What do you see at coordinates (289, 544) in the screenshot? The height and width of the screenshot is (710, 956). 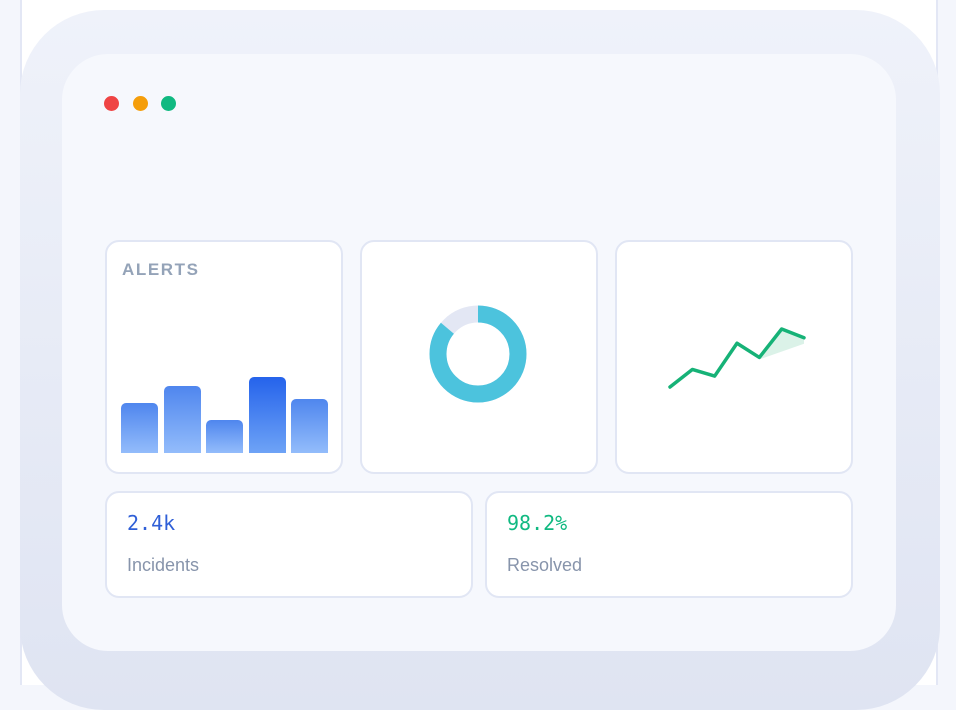 I see `incidents-stat-card: 2.4k Incidents` at bounding box center [289, 544].